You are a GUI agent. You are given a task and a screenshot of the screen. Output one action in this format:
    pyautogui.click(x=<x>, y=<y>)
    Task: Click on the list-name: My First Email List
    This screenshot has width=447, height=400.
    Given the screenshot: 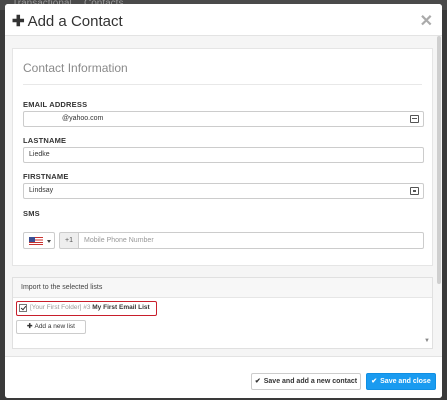 What is the action you would take?
    pyautogui.click(x=121, y=307)
    